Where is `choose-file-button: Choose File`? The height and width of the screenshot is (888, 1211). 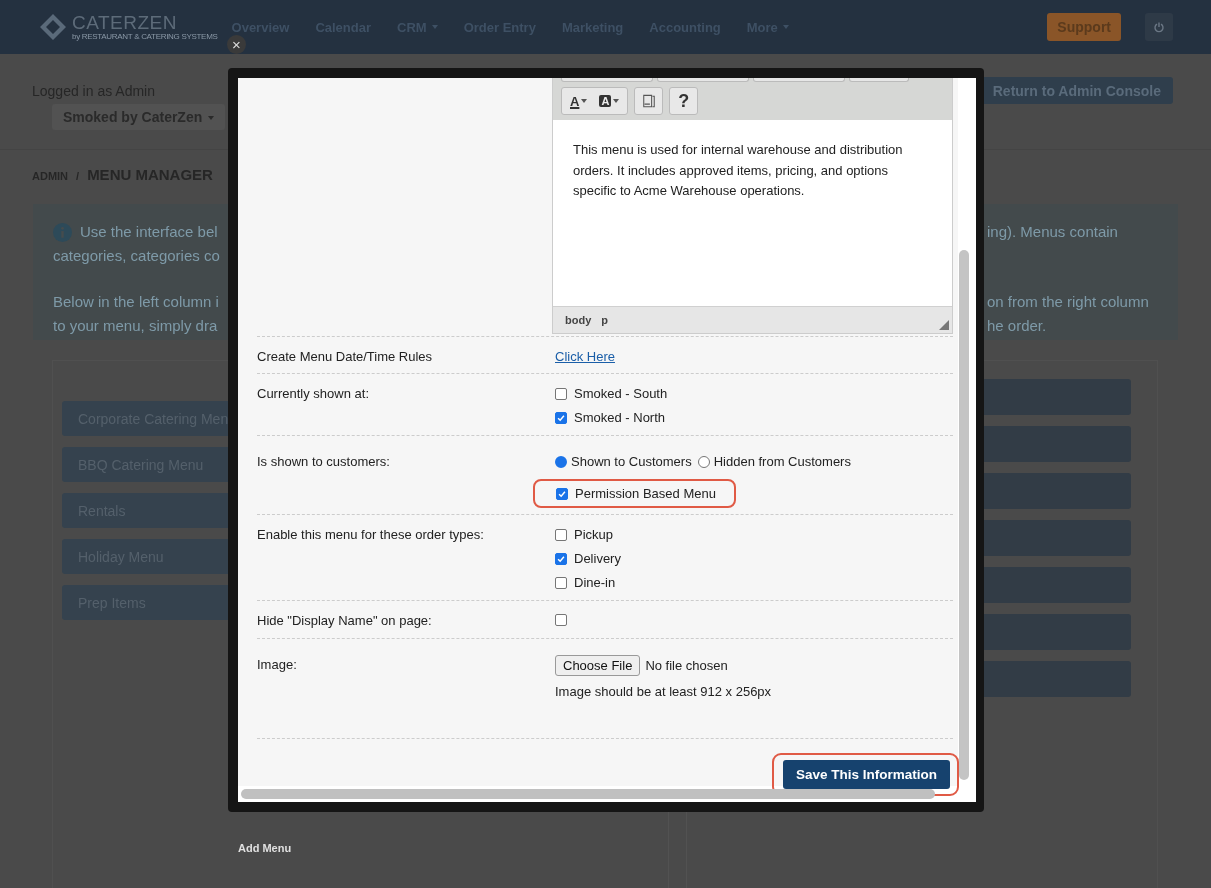 choose-file-button: Choose File is located at coordinates (598, 665).